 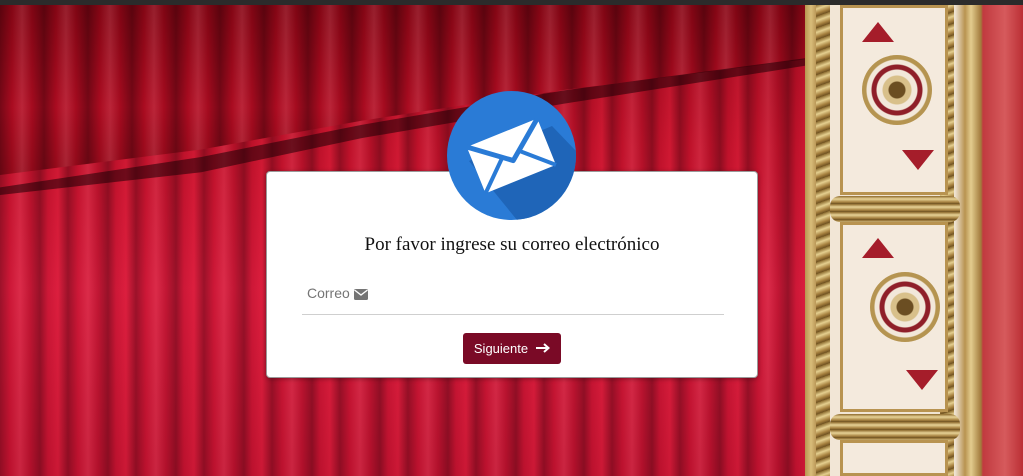 What do you see at coordinates (894, 458) in the screenshot?
I see `ornament-panel-bottom` at bounding box center [894, 458].